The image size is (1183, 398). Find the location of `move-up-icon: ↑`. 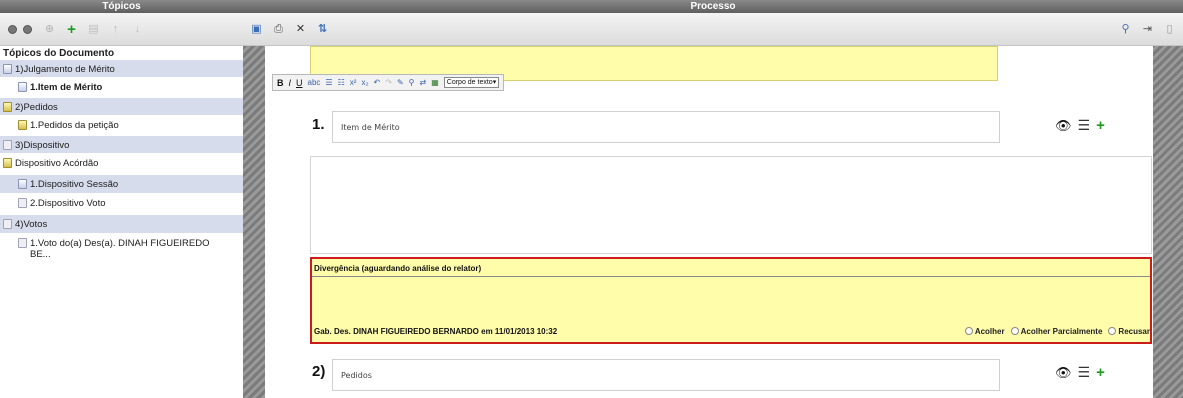

move-up-icon: ↑ is located at coordinates (115, 29).